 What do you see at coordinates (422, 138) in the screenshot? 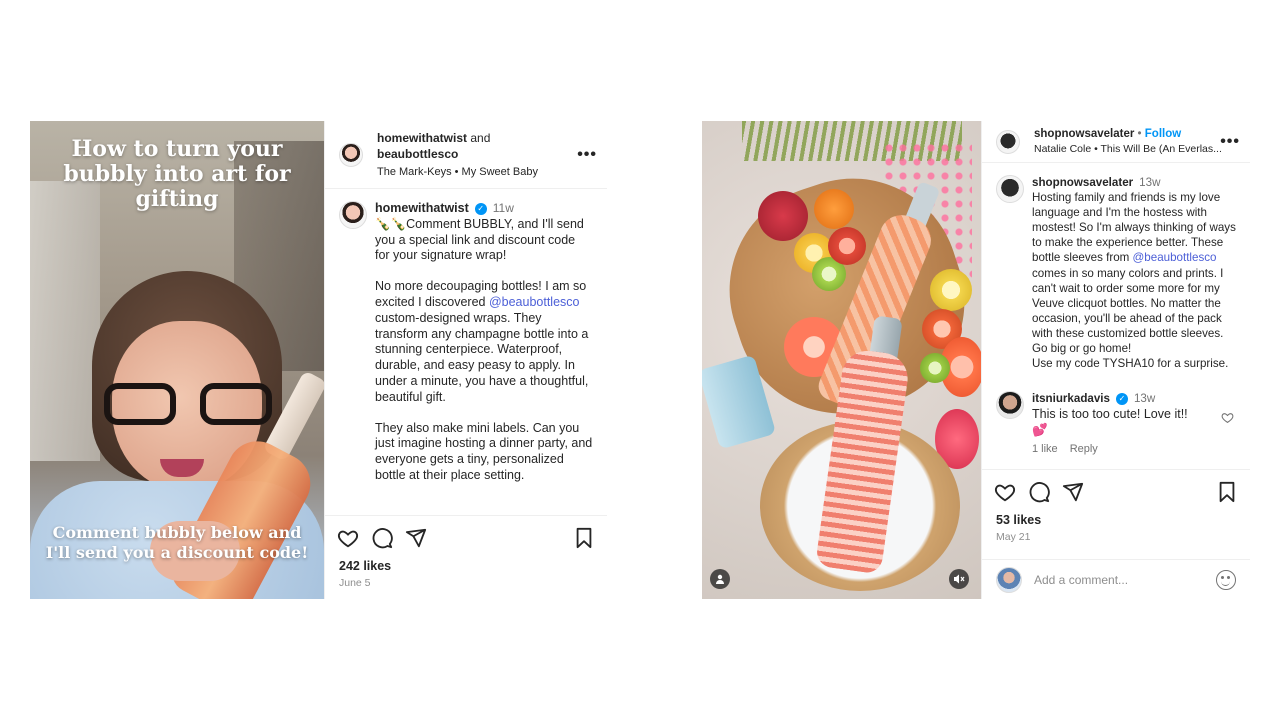
I see `author-username: homewithatwist` at bounding box center [422, 138].